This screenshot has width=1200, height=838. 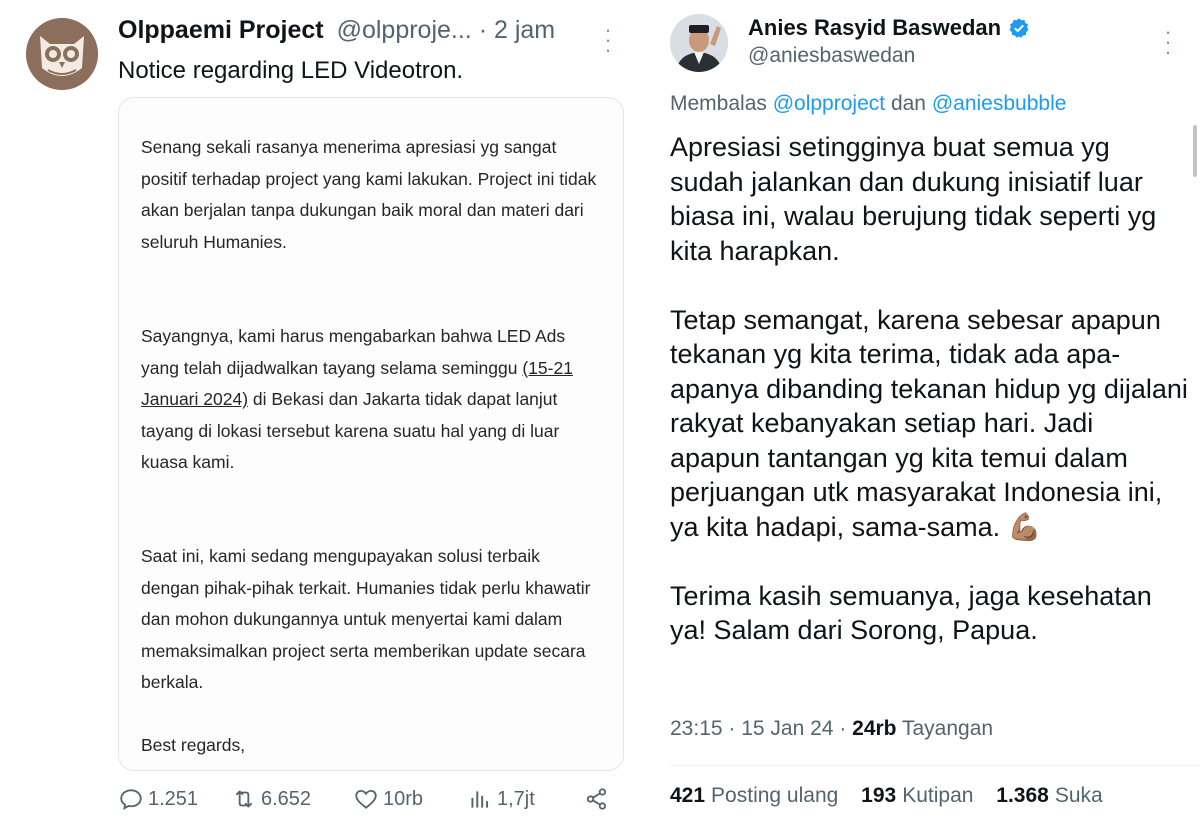 I want to click on quotes-label: Kutipan, so click(x=938, y=795).